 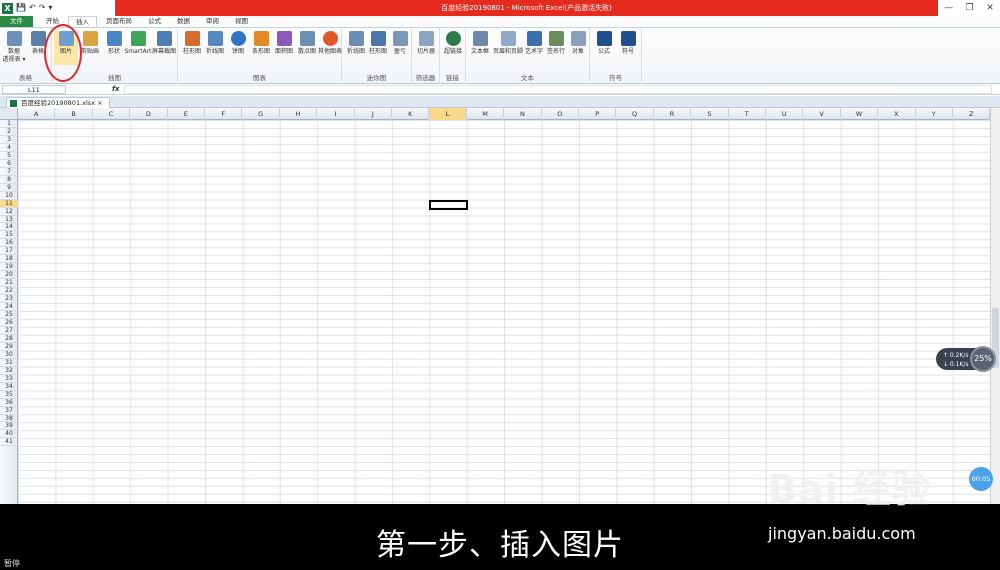 I want to click on tab-review: 审阅, so click(x=212, y=21).